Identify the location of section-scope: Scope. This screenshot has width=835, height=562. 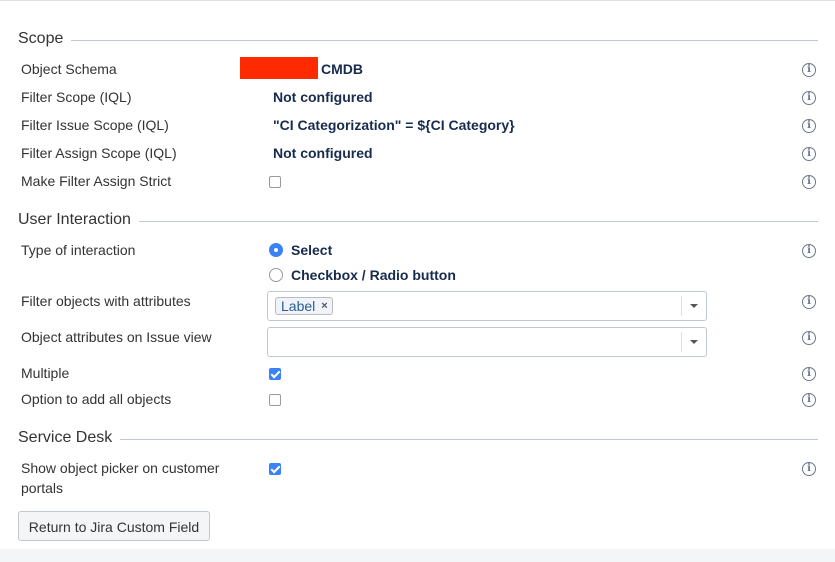
(418, 39).